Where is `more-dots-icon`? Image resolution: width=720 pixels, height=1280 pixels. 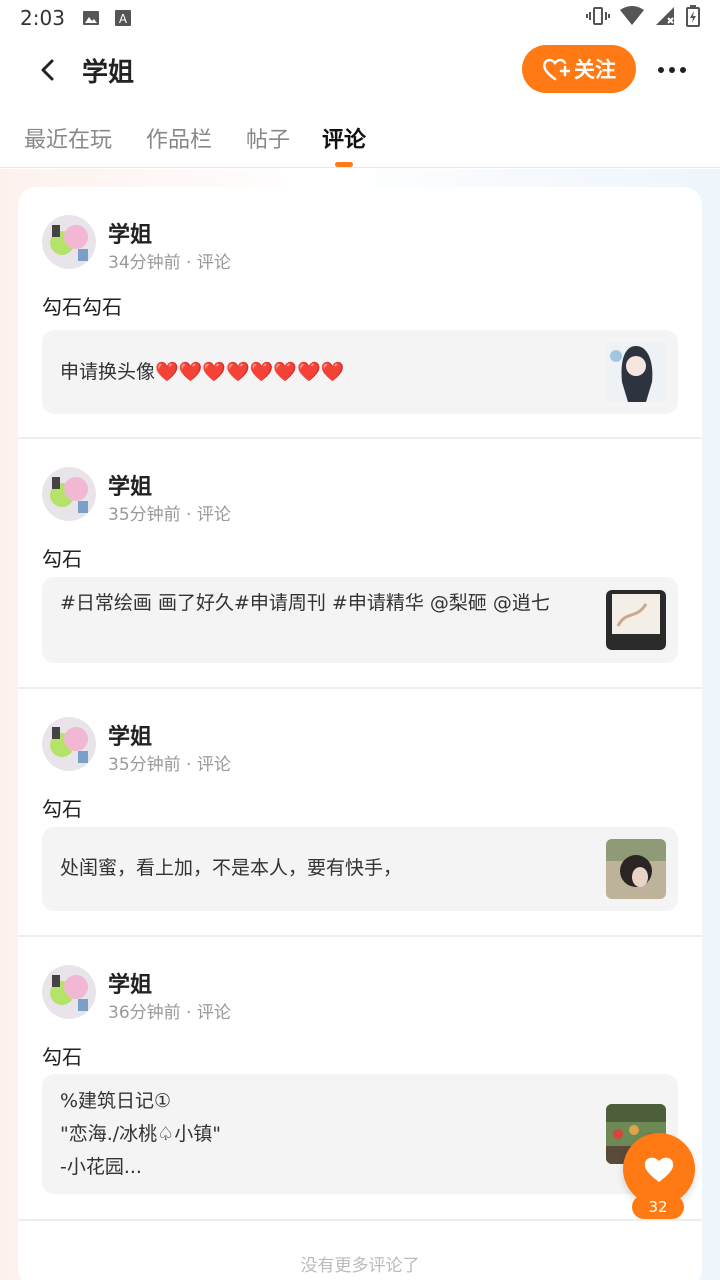 more-dots-icon is located at coordinates (672, 70).